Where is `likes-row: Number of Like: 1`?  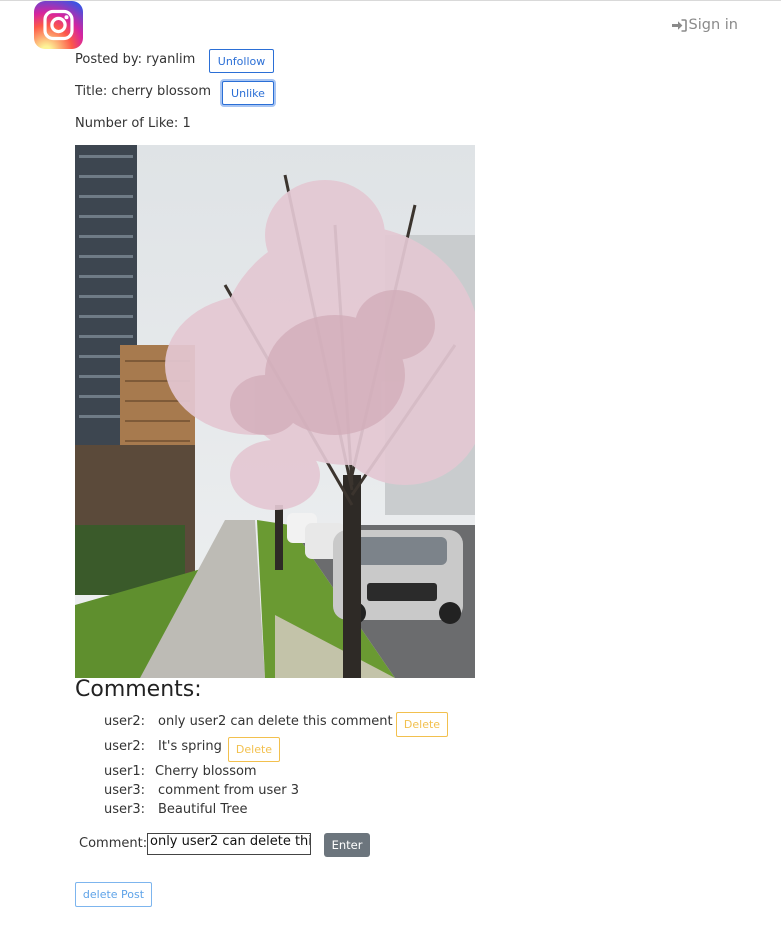
likes-row: Number of Like: 1 is located at coordinates (133, 123).